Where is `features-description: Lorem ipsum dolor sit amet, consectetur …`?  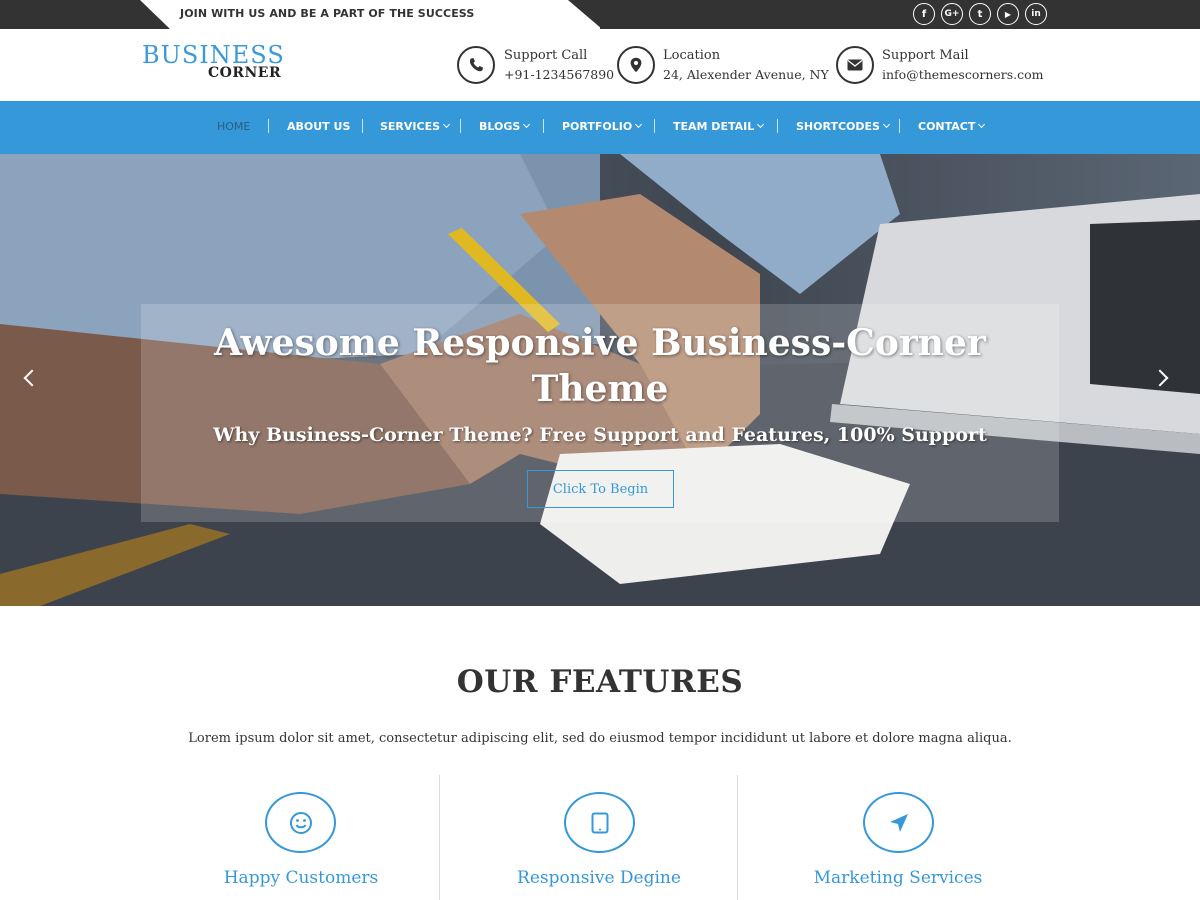
features-description: Lorem ipsum dolor sit amet, consectetur … is located at coordinates (600, 738).